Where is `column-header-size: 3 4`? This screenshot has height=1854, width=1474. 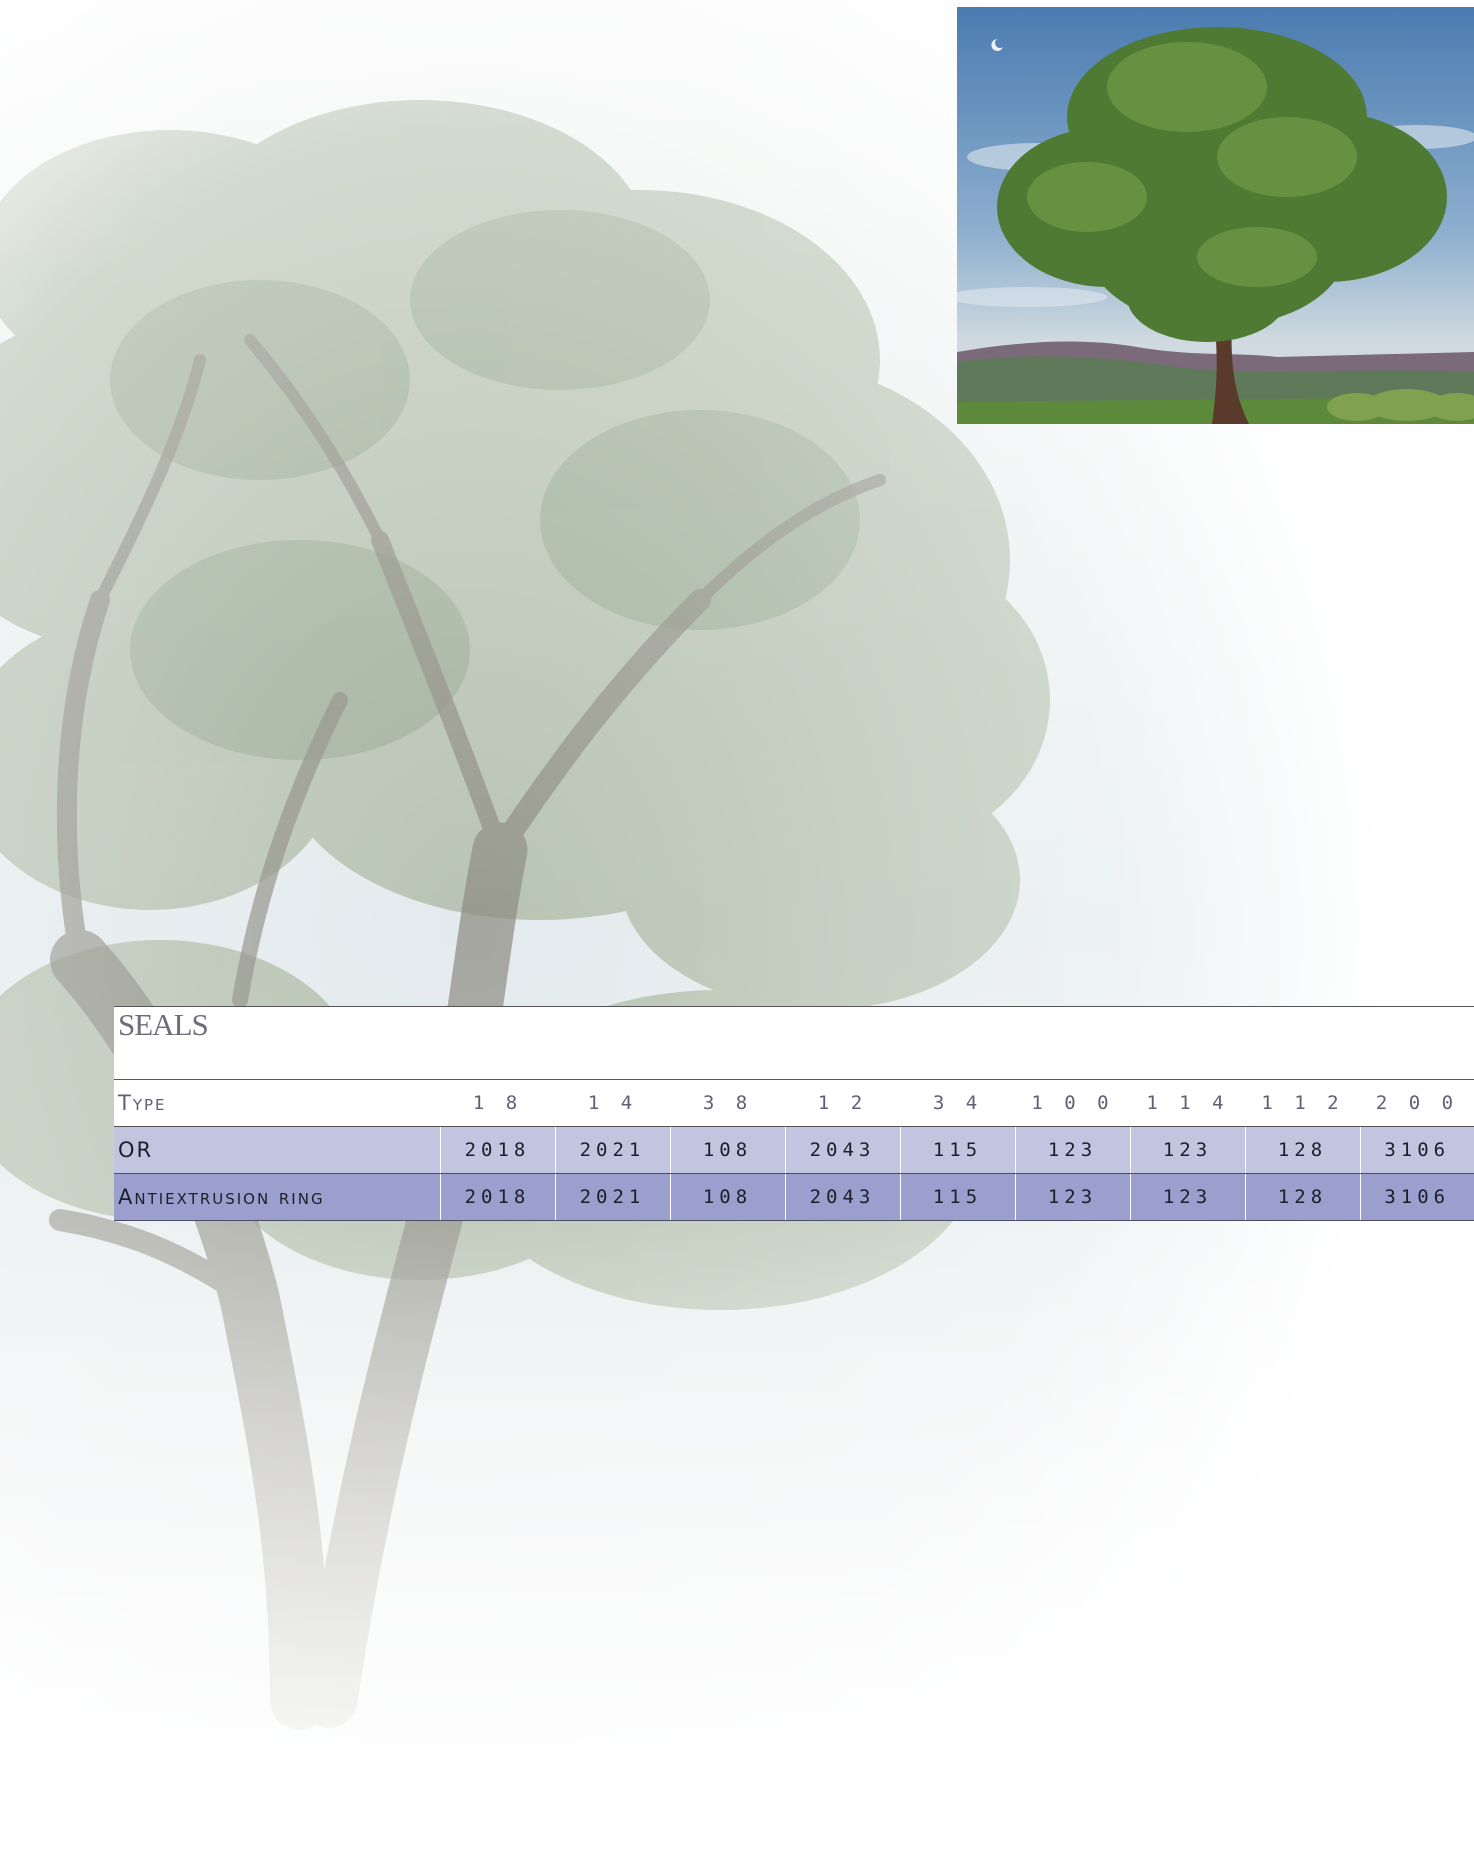
column-header-size: 3 4 is located at coordinates (957, 1103).